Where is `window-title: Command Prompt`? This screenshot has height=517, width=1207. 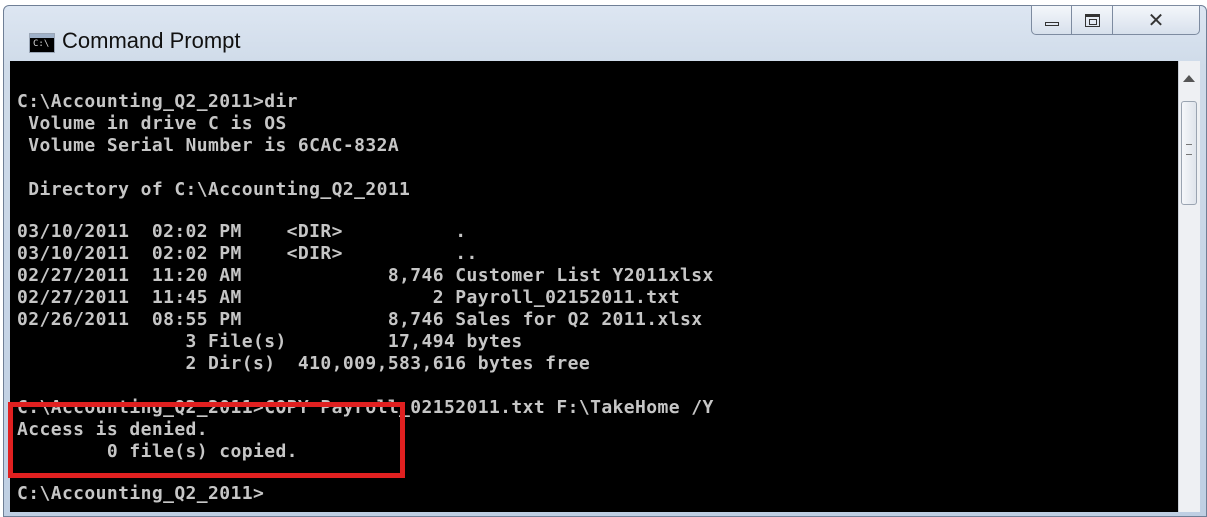
window-title: Command Prompt is located at coordinates (151, 40).